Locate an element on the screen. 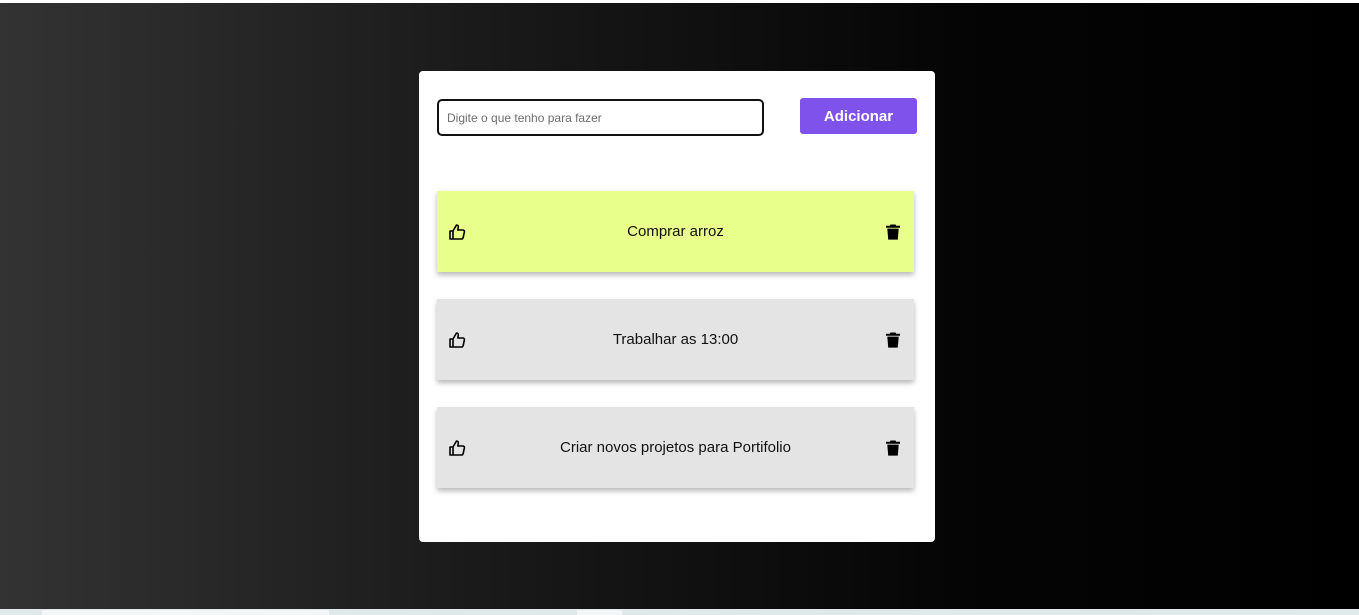 The width and height of the screenshot is (1359, 615). task-item: Trabalhar as 13:00 is located at coordinates (675, 339).